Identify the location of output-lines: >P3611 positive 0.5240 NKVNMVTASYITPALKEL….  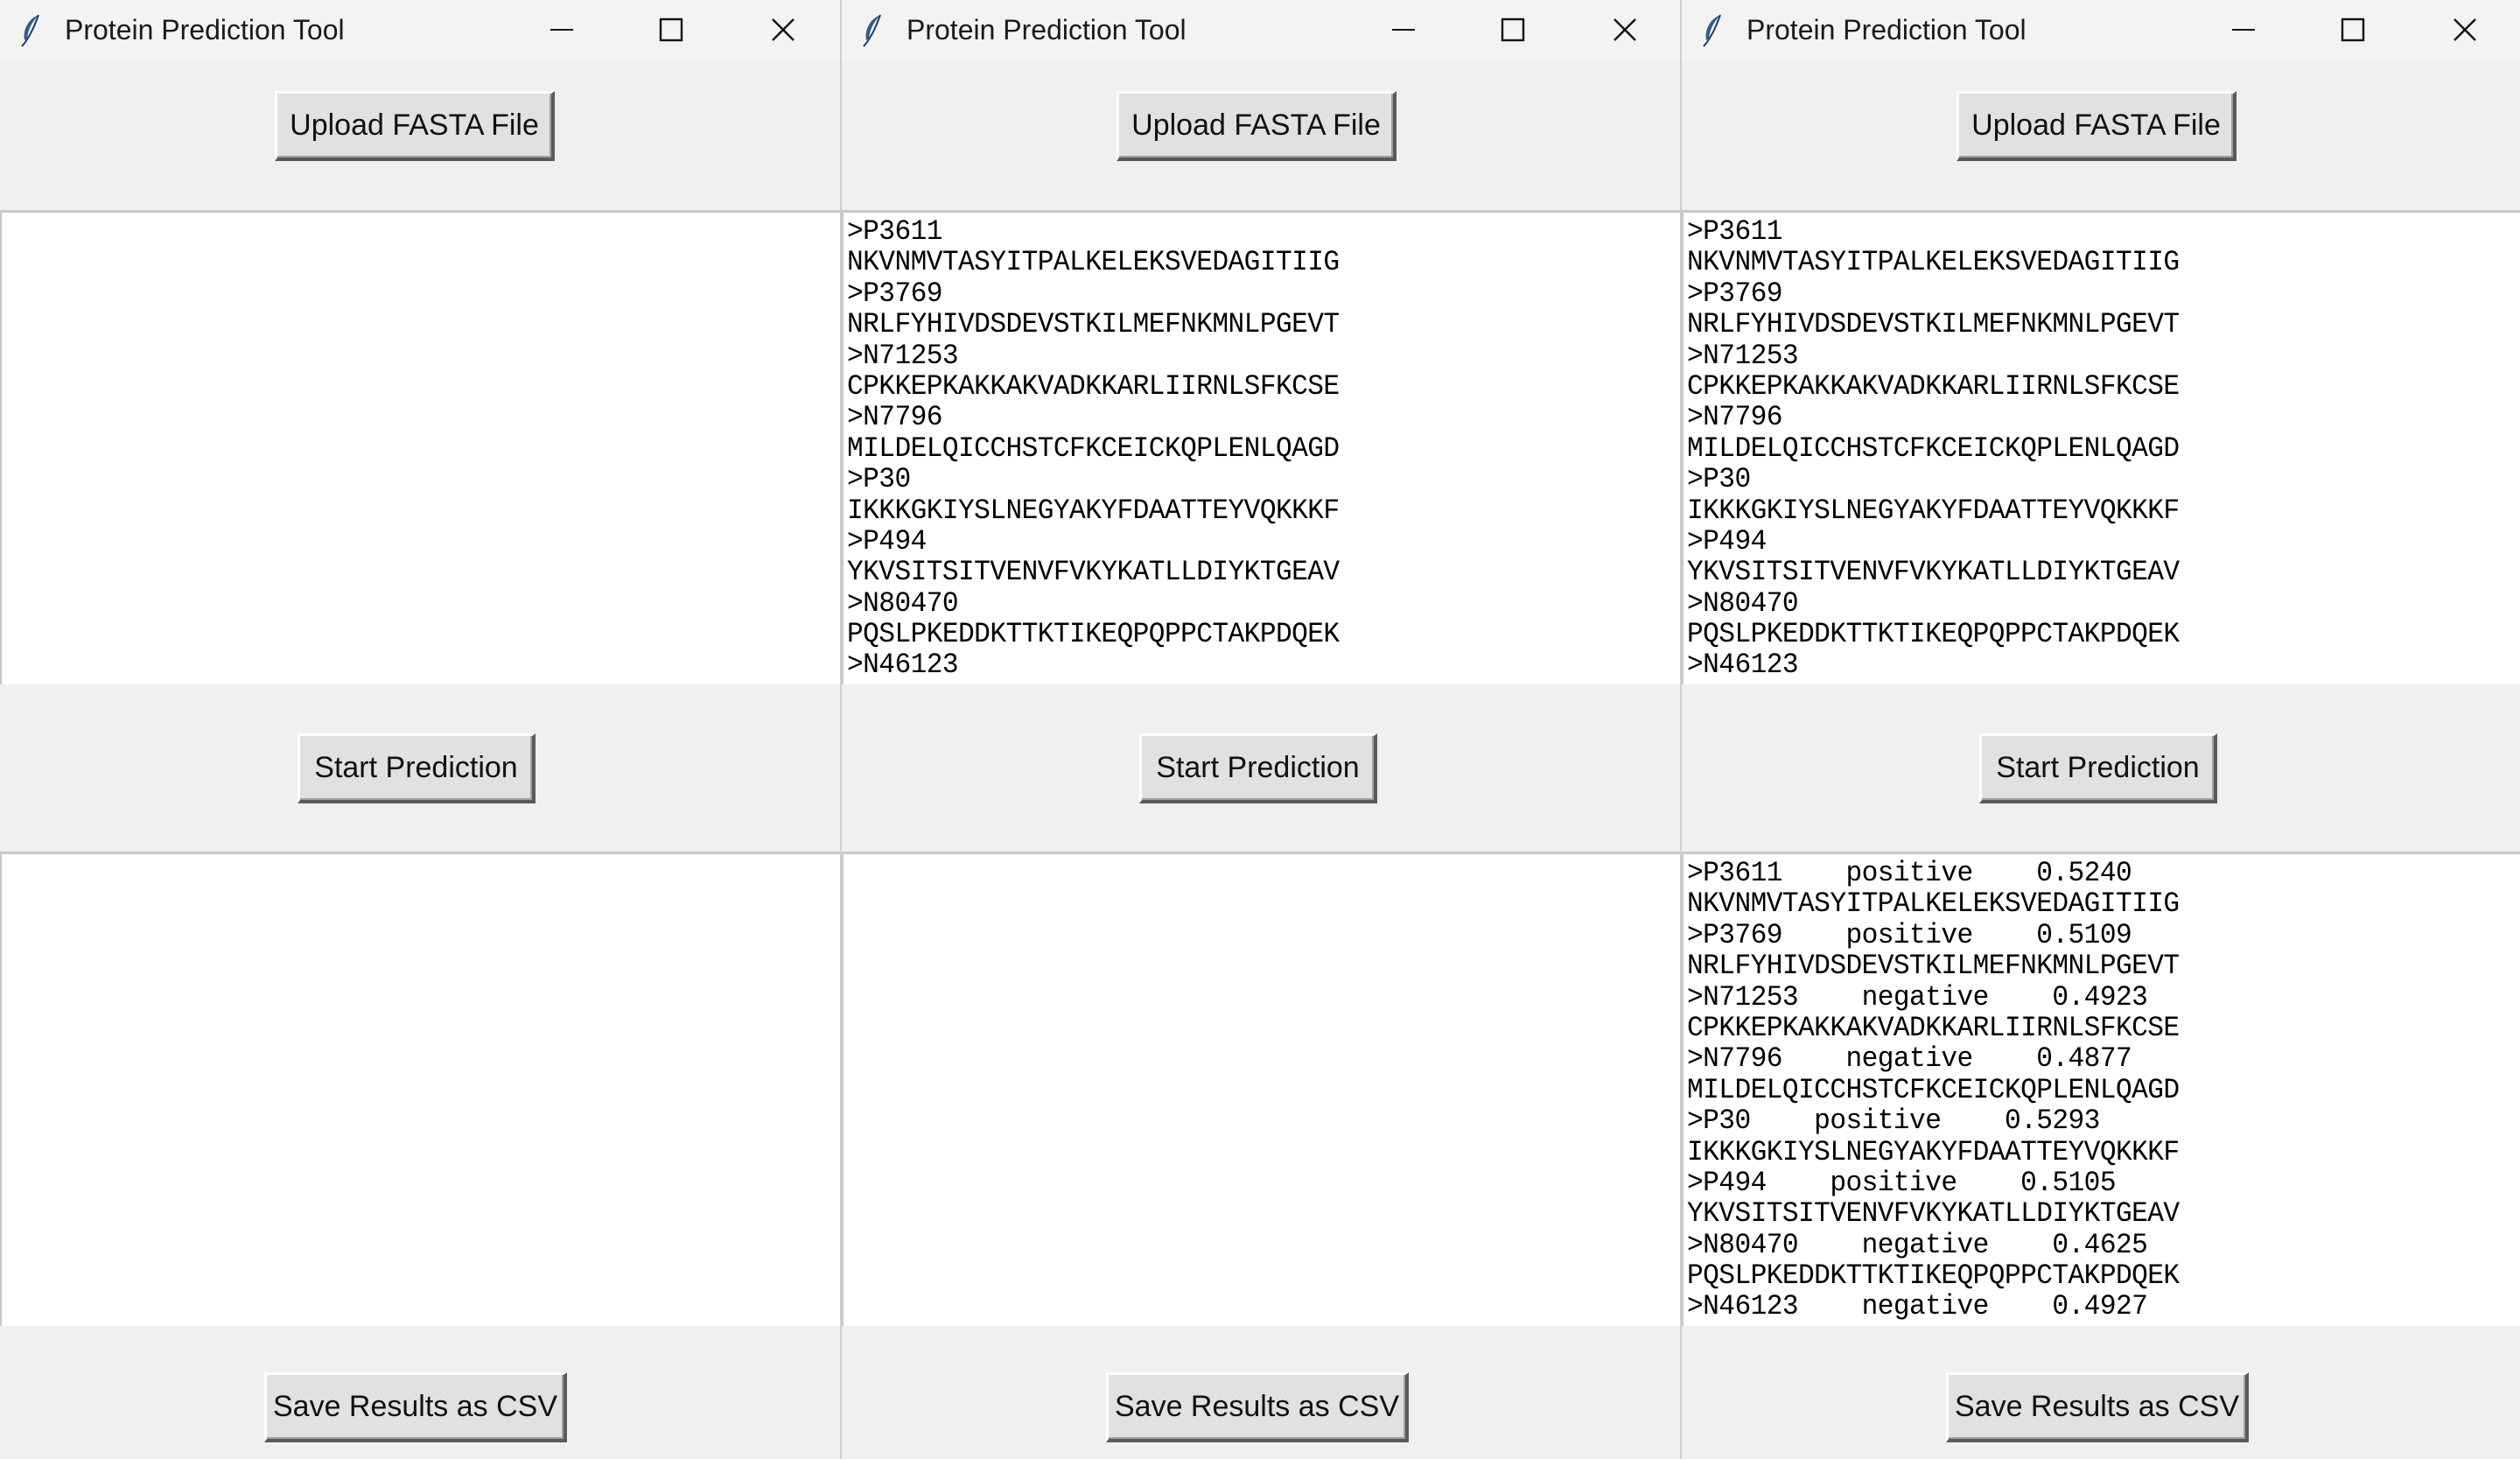
(2065, 1090).